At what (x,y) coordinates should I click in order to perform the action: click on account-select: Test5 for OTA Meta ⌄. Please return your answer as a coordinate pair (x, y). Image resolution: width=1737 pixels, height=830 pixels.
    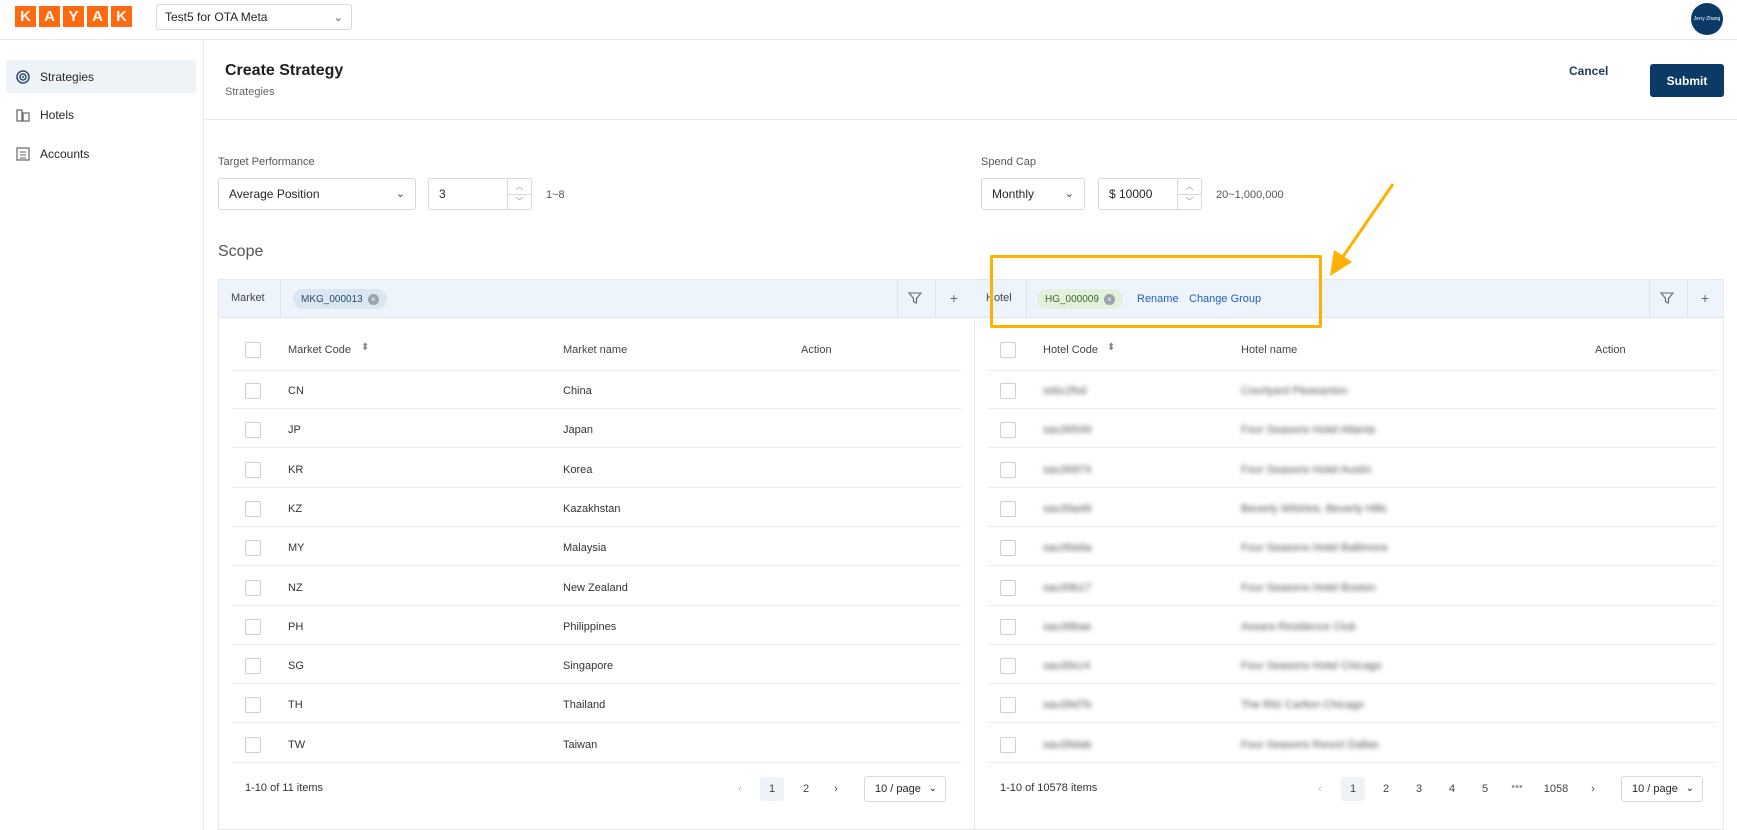
    Looking at the image, I should click on (254, 17).